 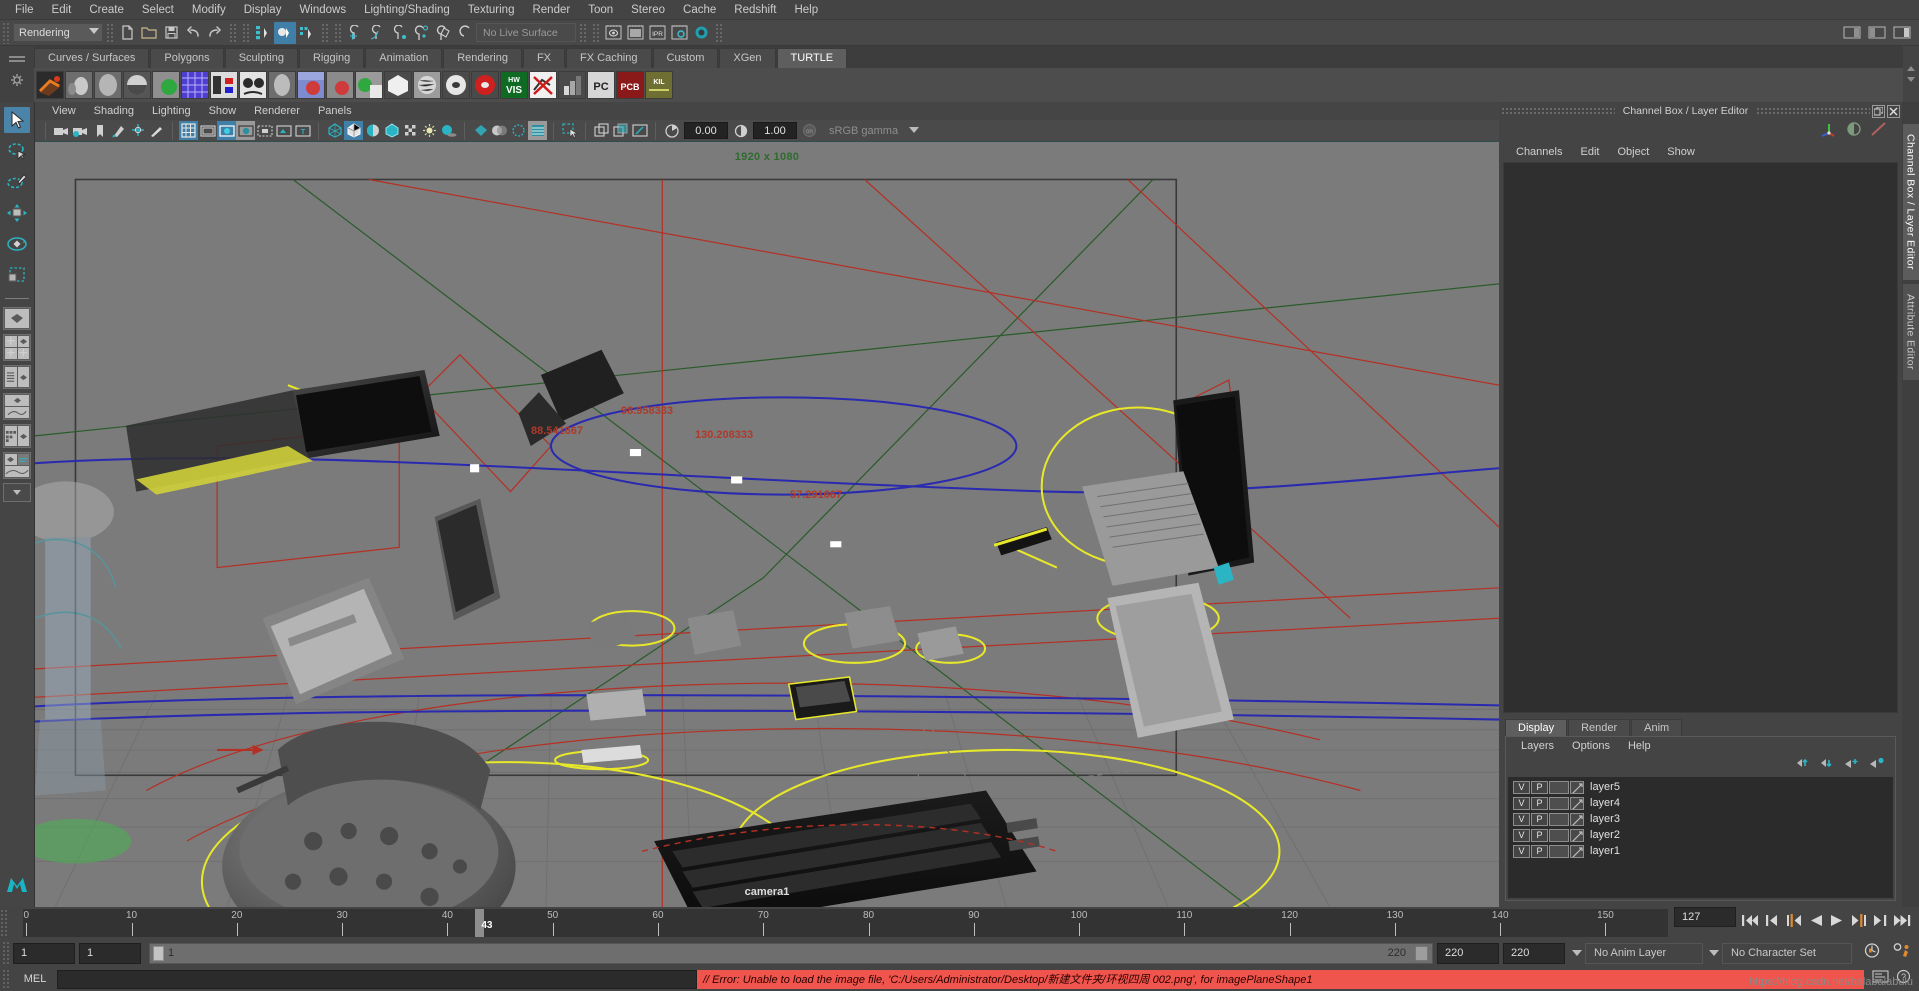 I want to click on render-view-icon, so click(x=613, y=33).